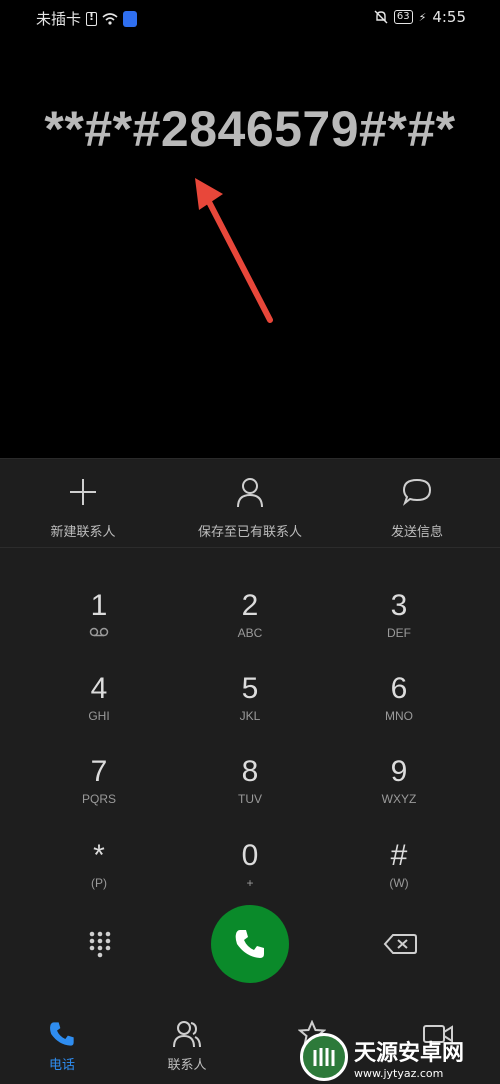 This screenshot has width=500, height=1084. I want to click on key-digit: 5, so click(250, 688).